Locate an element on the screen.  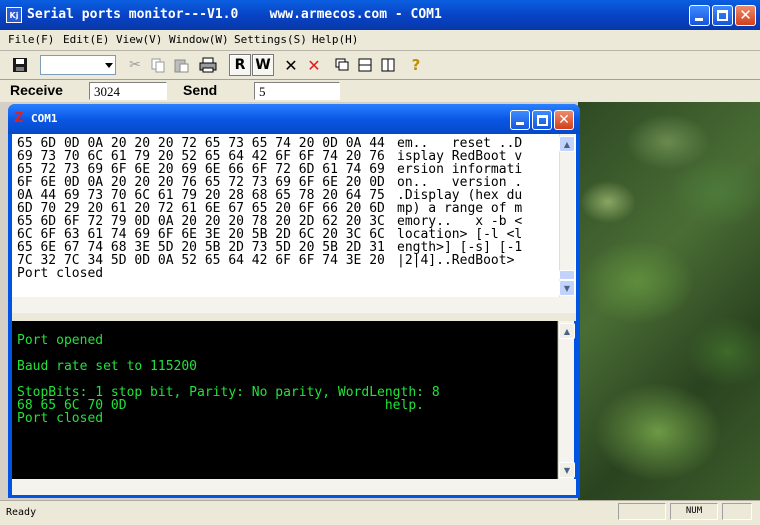
tile-vertical-icon is located at coordinates (388, 65).